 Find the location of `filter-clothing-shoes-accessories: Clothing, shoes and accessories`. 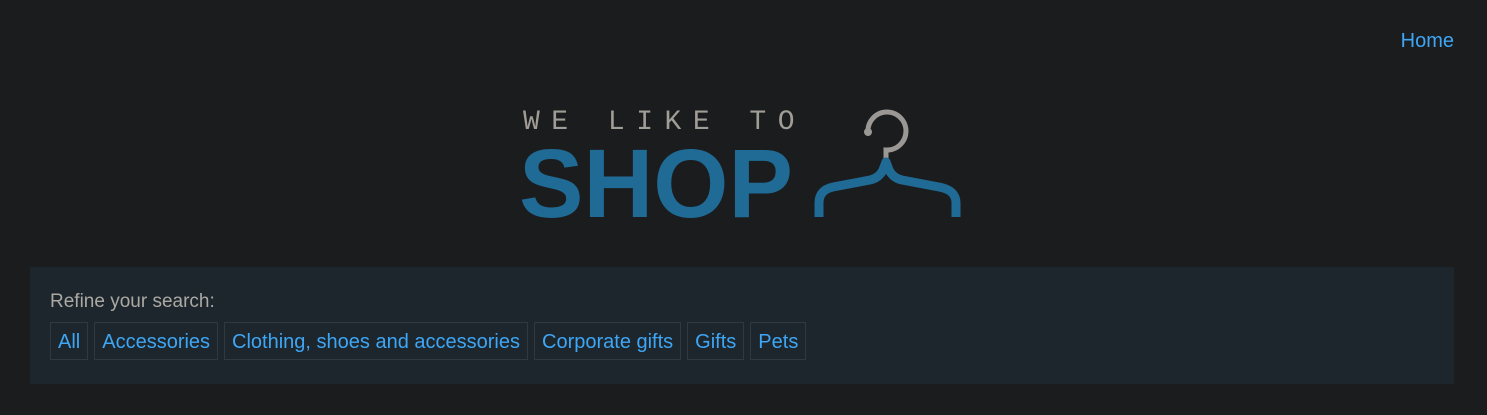

filter-clothing-shoes-accessories: Clothing, shoes and accessories is located at coordinates (376, 341).